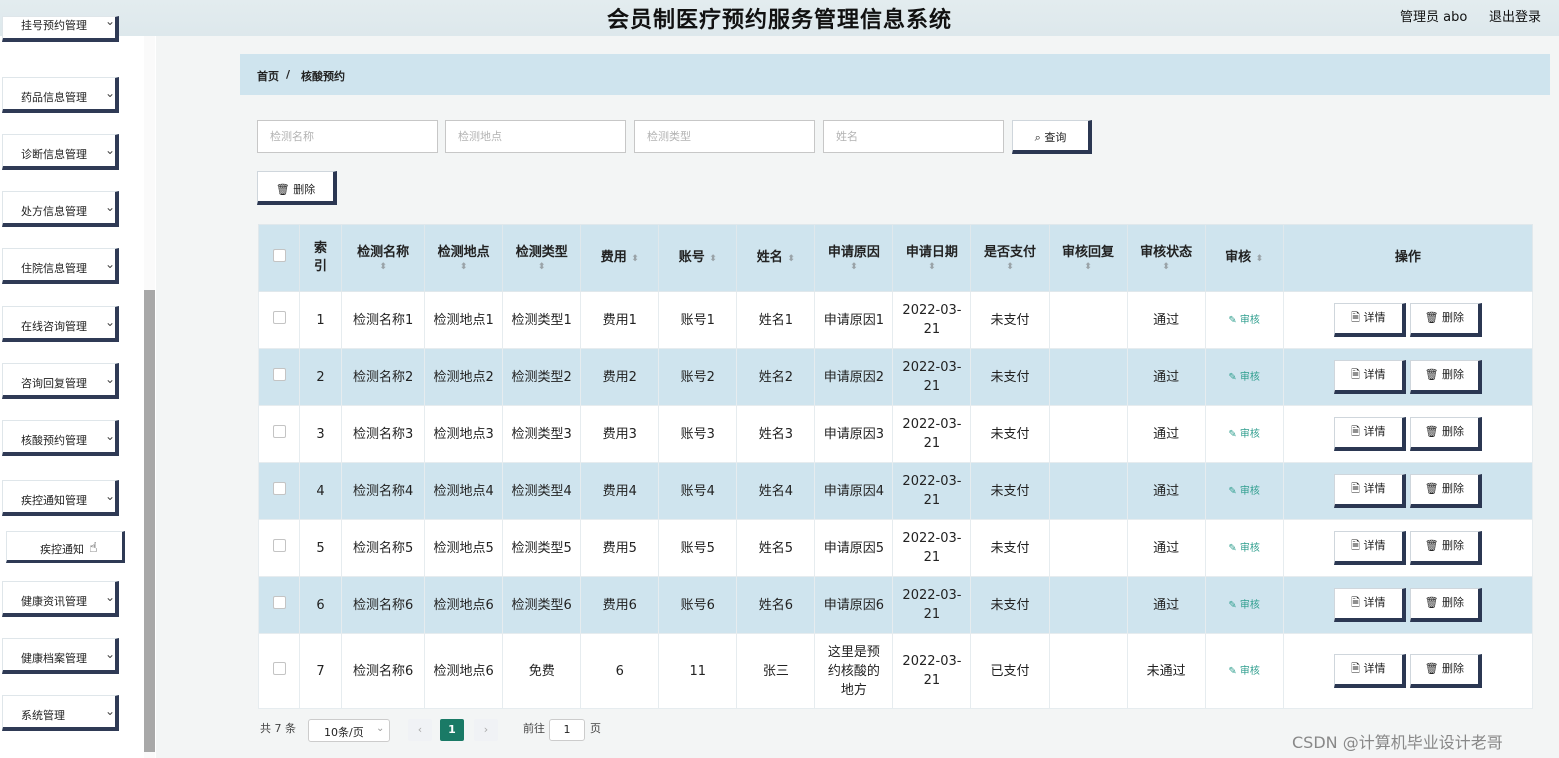 This screenshot has height=758, width=1559. Describe the element at coordinates (776, 491) in the screenshot. I see `cell-person: 姓名4` at that location.